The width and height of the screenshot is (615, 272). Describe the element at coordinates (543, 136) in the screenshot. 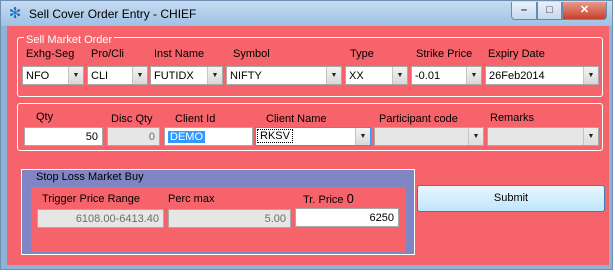

I see `remarks-select: ▼` at that location.